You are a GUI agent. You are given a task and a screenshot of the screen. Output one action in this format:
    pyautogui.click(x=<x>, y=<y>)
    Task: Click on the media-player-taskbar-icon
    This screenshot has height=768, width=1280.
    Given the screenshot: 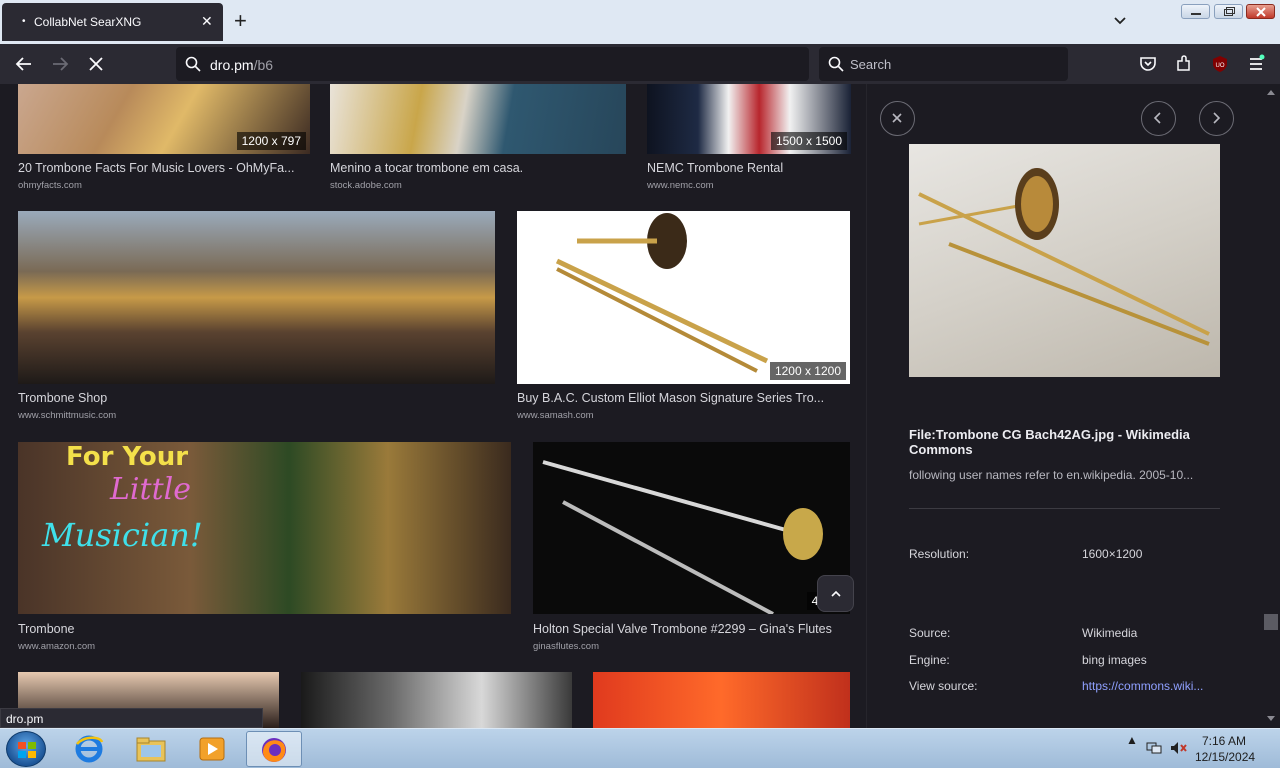 What is the action you would take?
    pyautogui.click(x=212, y=749)
    